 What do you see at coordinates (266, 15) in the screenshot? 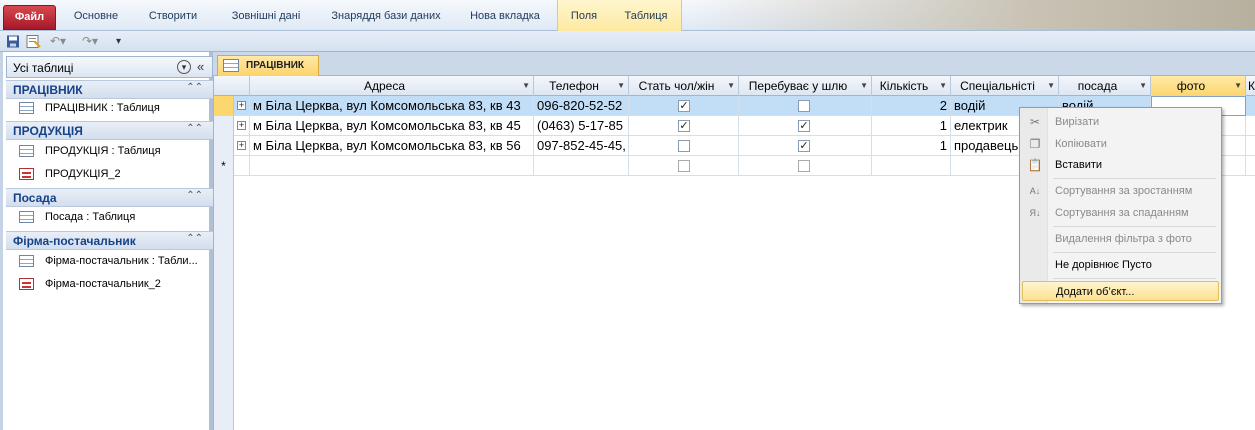
I see `tab-external-data: Зовнішні дані` at bounding box center [266, 15].